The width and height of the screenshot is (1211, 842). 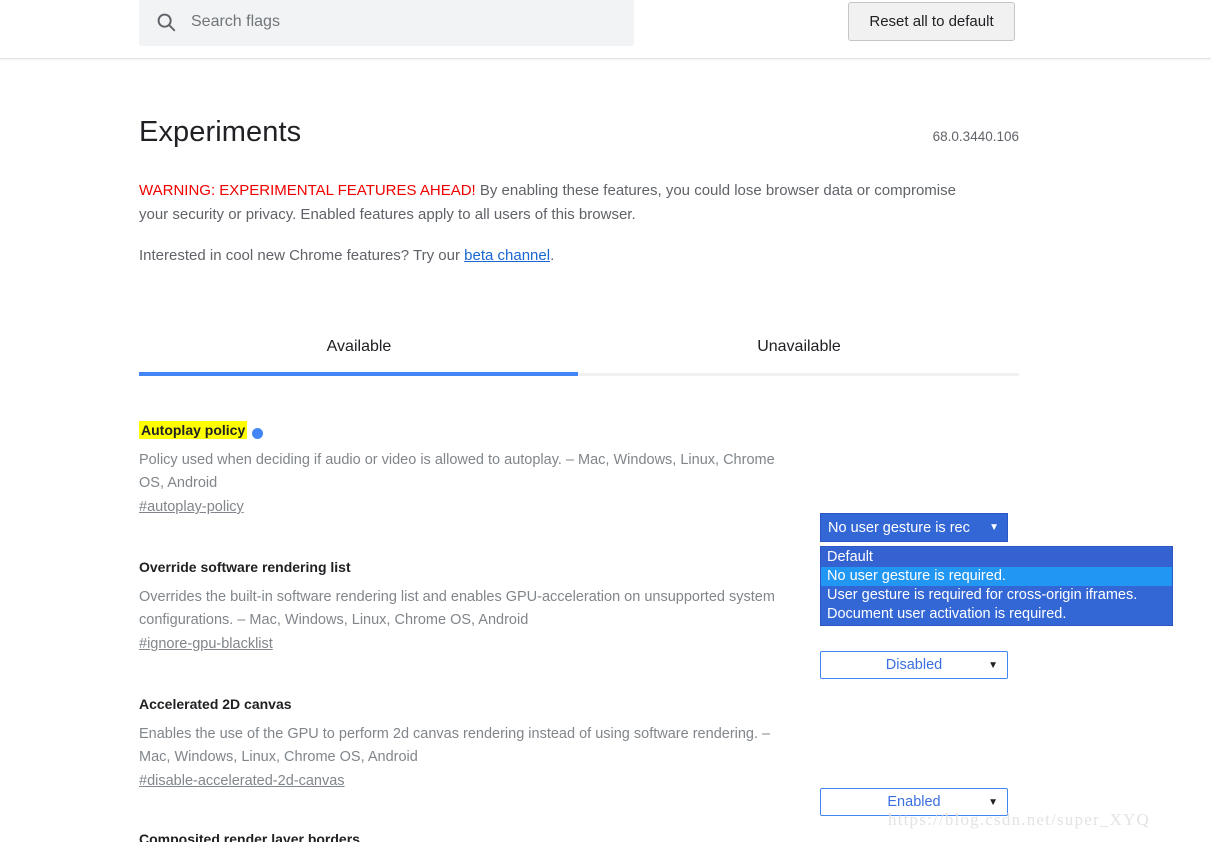 What do you see at coordinates (579, 132) in the screenshot?
I see `page-title-row: Experiments 68.0.3440.106` at bounding box center [579, 132].